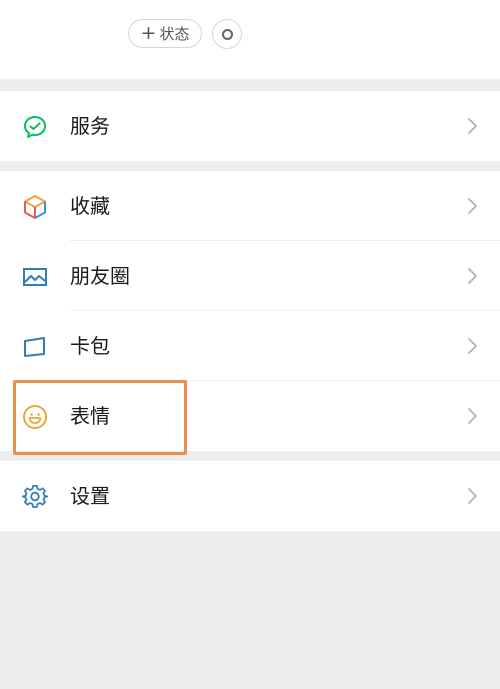  Describe the element at coordinates (148, 33) in the screenshot. I see `plus-icon: +` at that location.